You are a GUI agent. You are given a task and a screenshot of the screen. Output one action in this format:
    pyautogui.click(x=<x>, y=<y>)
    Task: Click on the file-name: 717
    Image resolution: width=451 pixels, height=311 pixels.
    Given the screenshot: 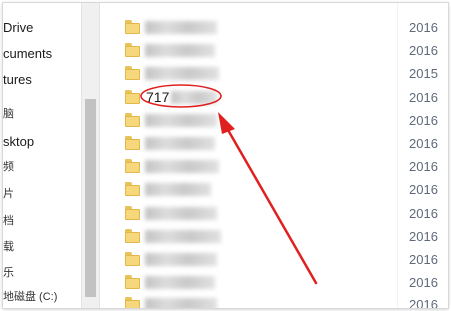 What is the action you would take?
    pyautogui.click(x=158, y=97)
    